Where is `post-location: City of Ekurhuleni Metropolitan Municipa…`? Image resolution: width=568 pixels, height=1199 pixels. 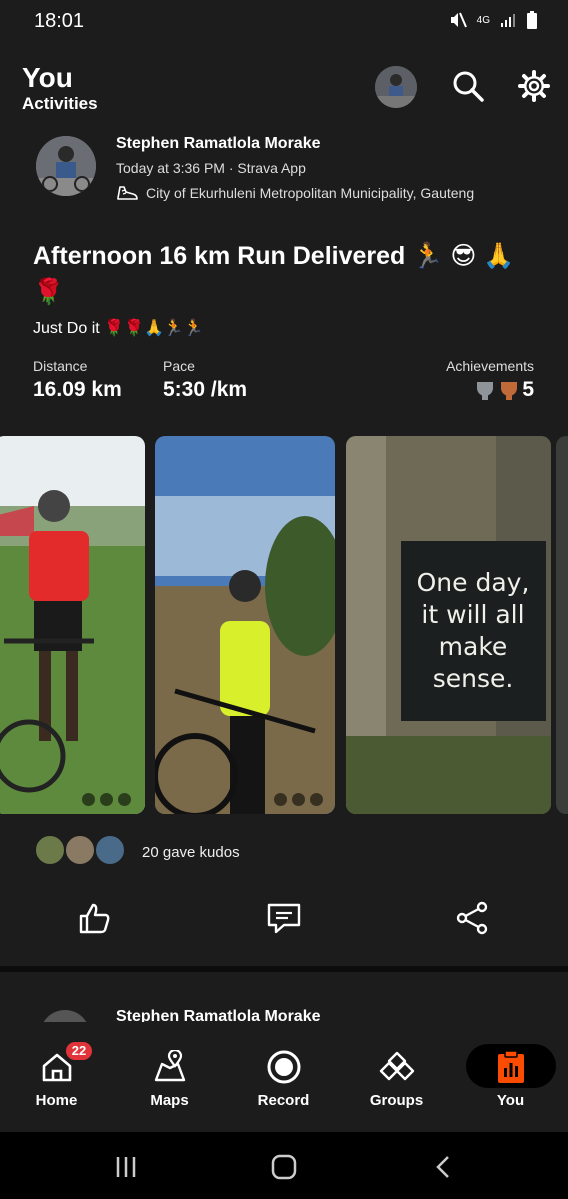
post-location: City of Ekurhuleni Metropolitan Municipa… is located at coordinates (295, 193).